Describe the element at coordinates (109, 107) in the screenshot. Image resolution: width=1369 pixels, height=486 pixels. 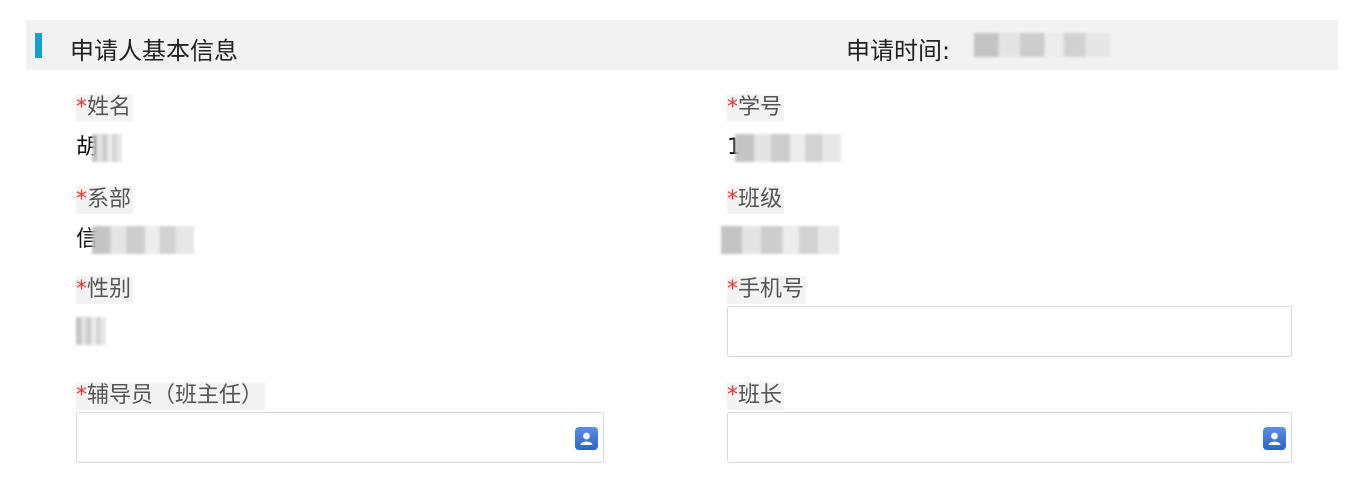
I see `name-label-text: 姓名` at that location.